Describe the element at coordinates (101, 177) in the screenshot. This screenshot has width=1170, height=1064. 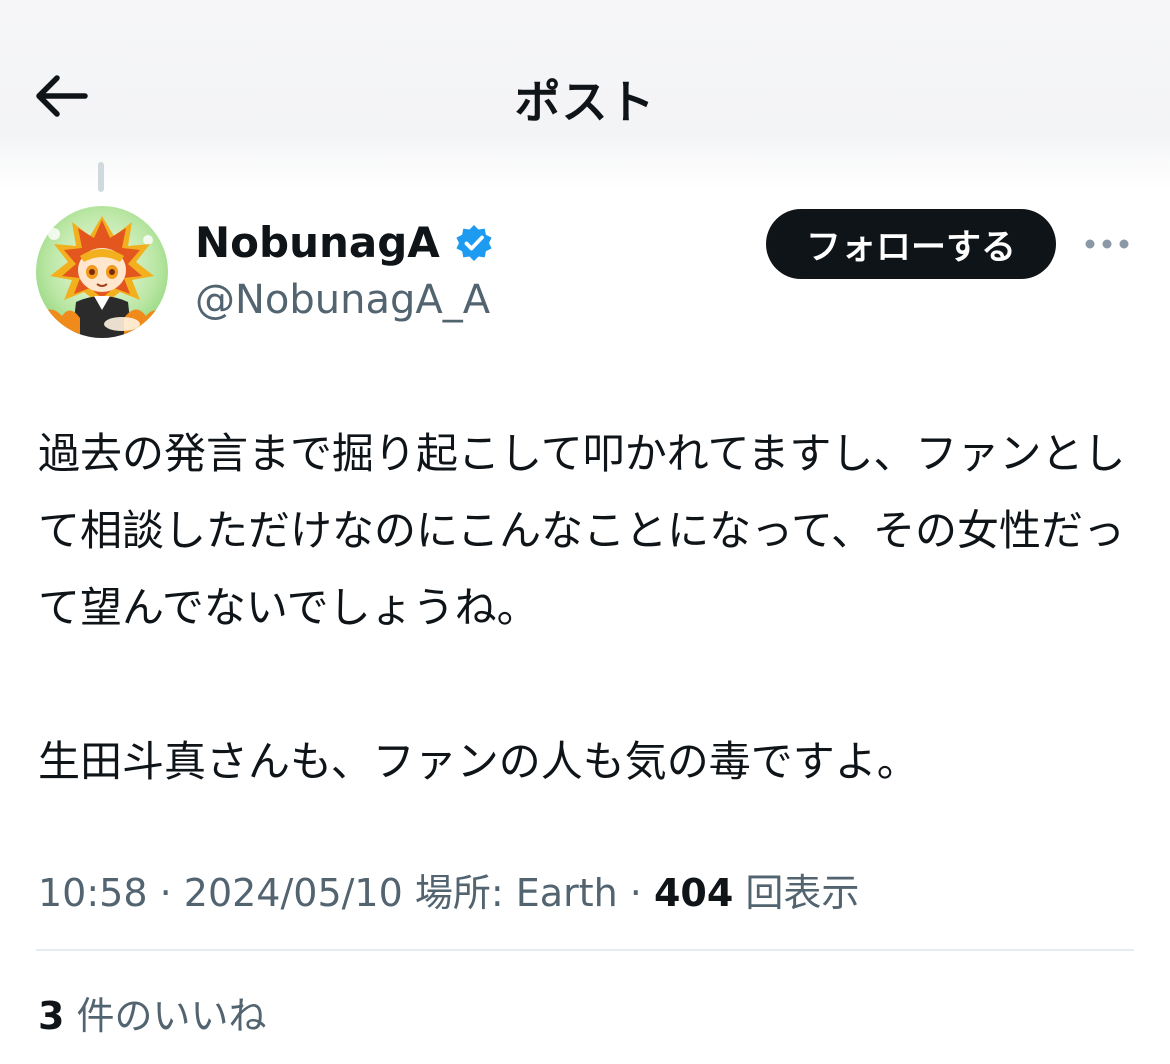
I see `thread-connector-line` at that location.